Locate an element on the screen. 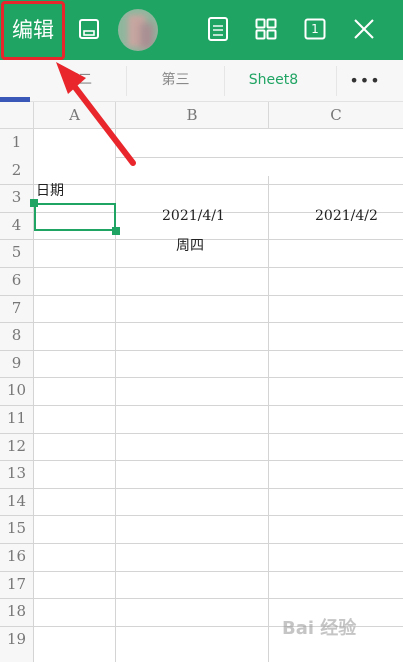 Image resolution: width=403 pixels, height=662 pixels. column-gridline is located at coordinates (268, 419).